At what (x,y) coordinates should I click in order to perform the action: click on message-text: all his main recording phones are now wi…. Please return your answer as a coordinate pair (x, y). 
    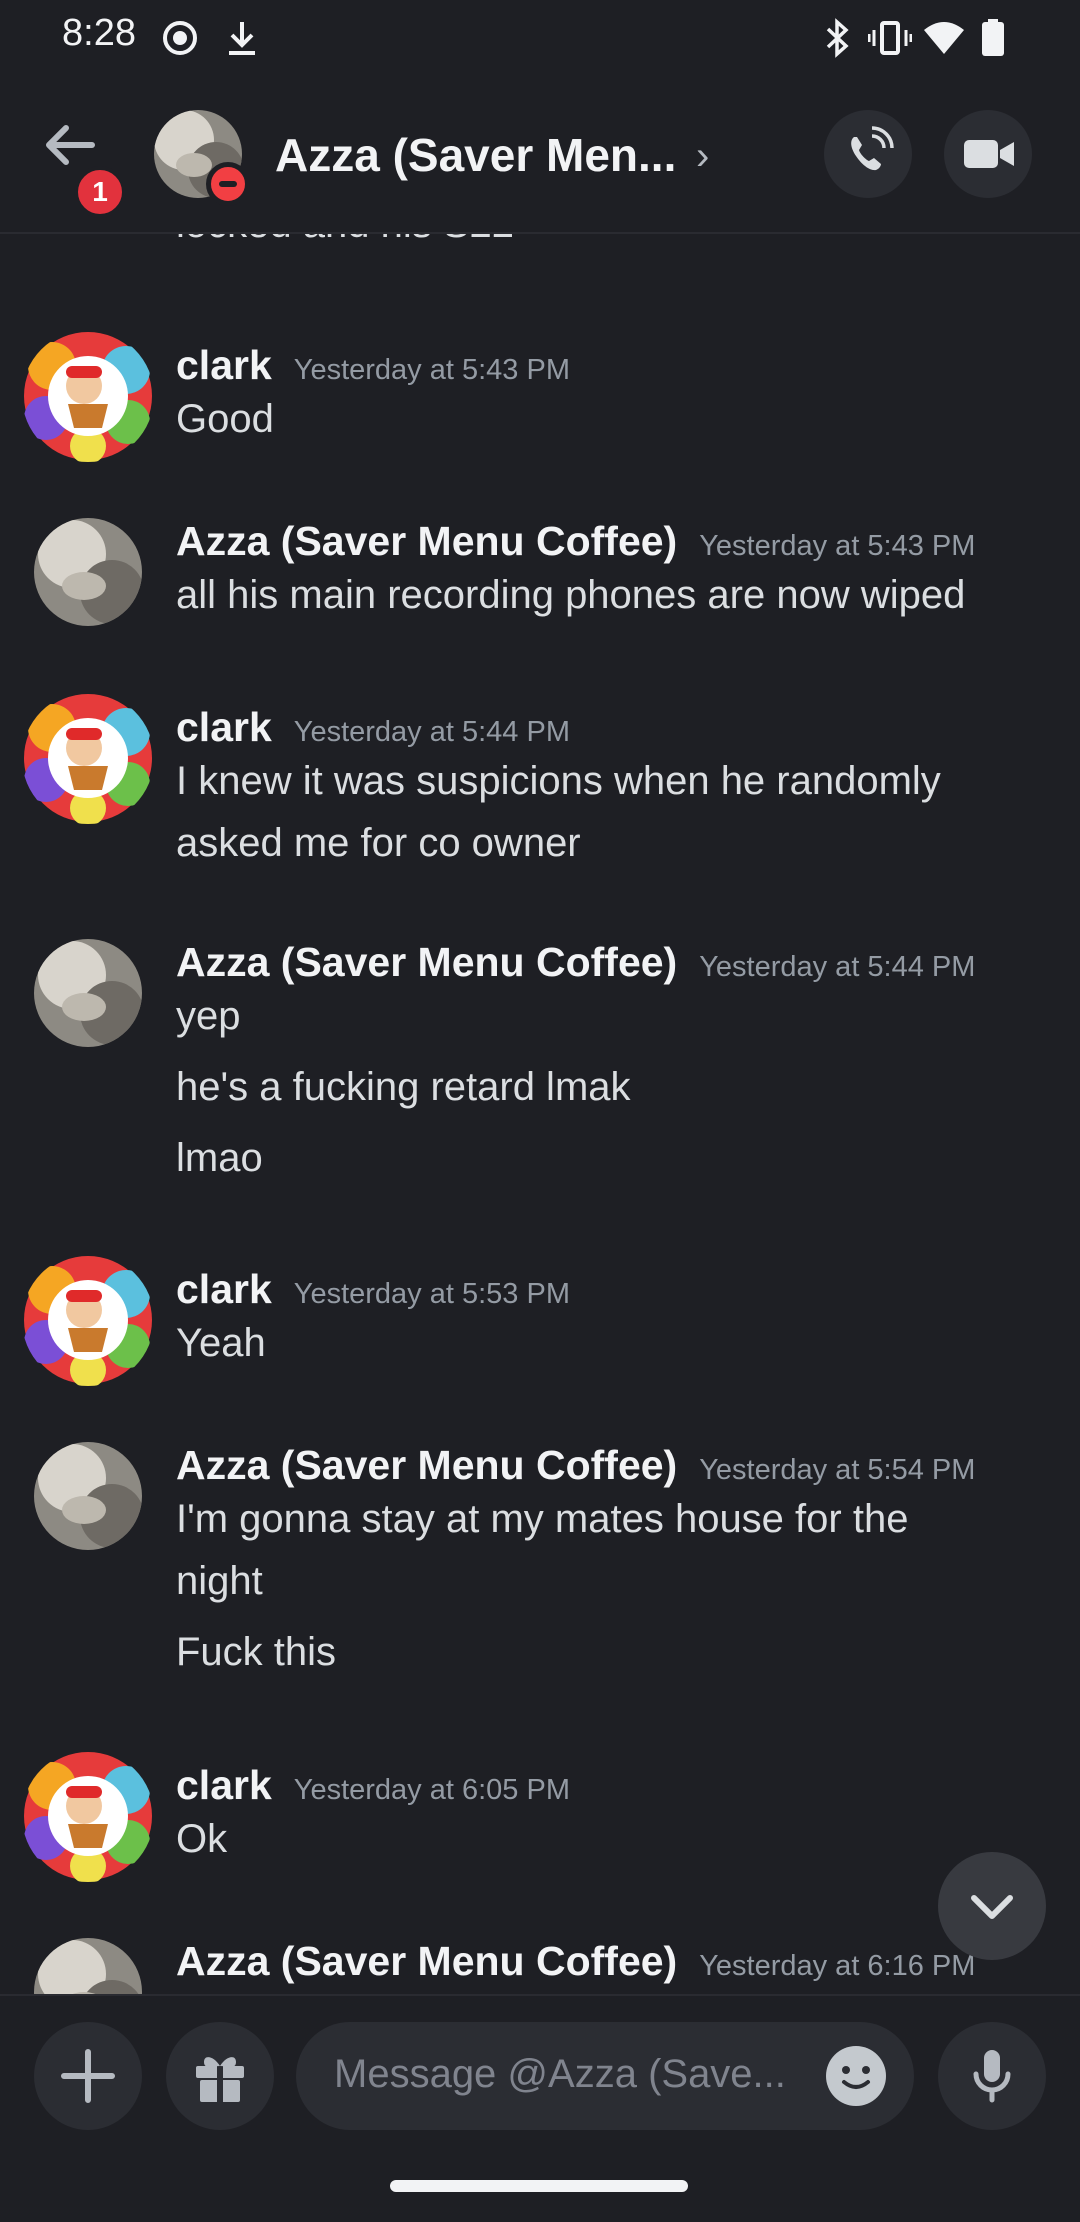
    Looking at the image, I should click on (571, 595).